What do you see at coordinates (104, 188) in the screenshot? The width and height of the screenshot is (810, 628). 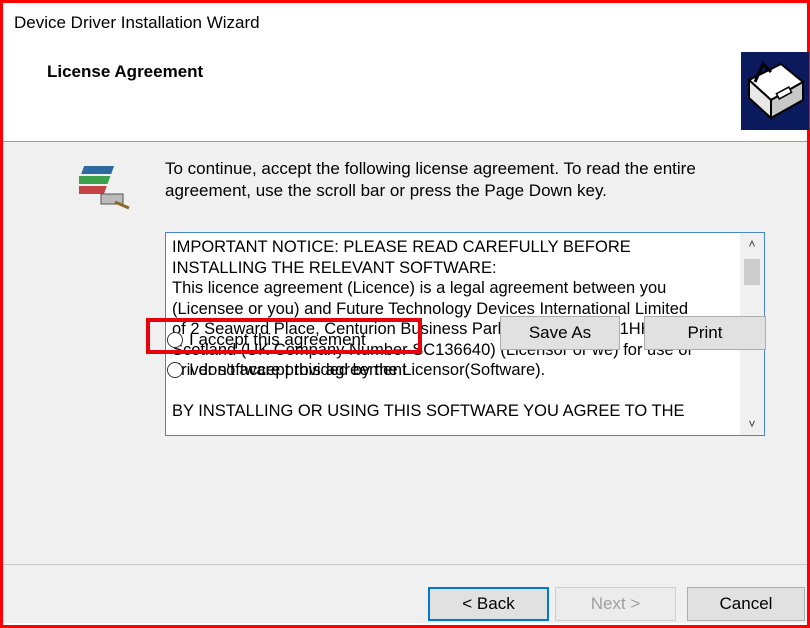 I see `package-installer-icon` at bounding box center [104, 188].